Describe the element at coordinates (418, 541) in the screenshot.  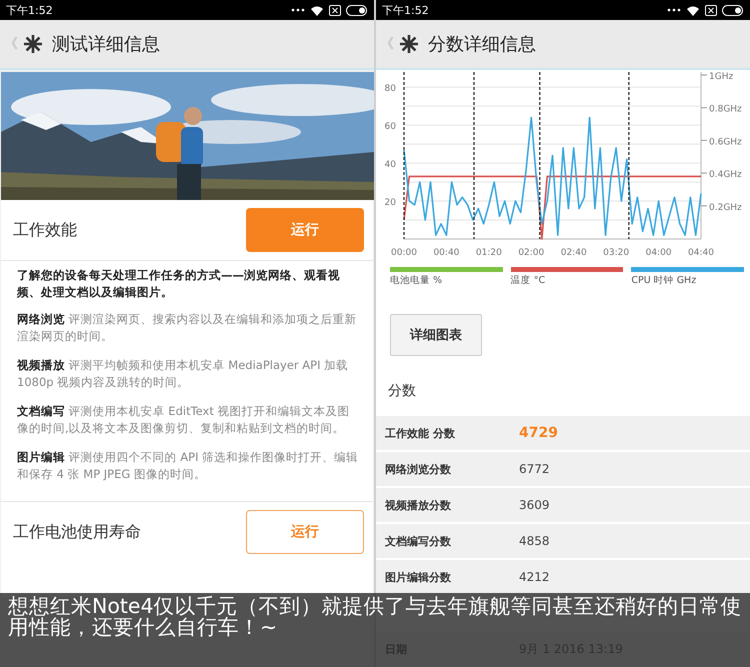
I see `score-label: 文档编写分数` at that location.